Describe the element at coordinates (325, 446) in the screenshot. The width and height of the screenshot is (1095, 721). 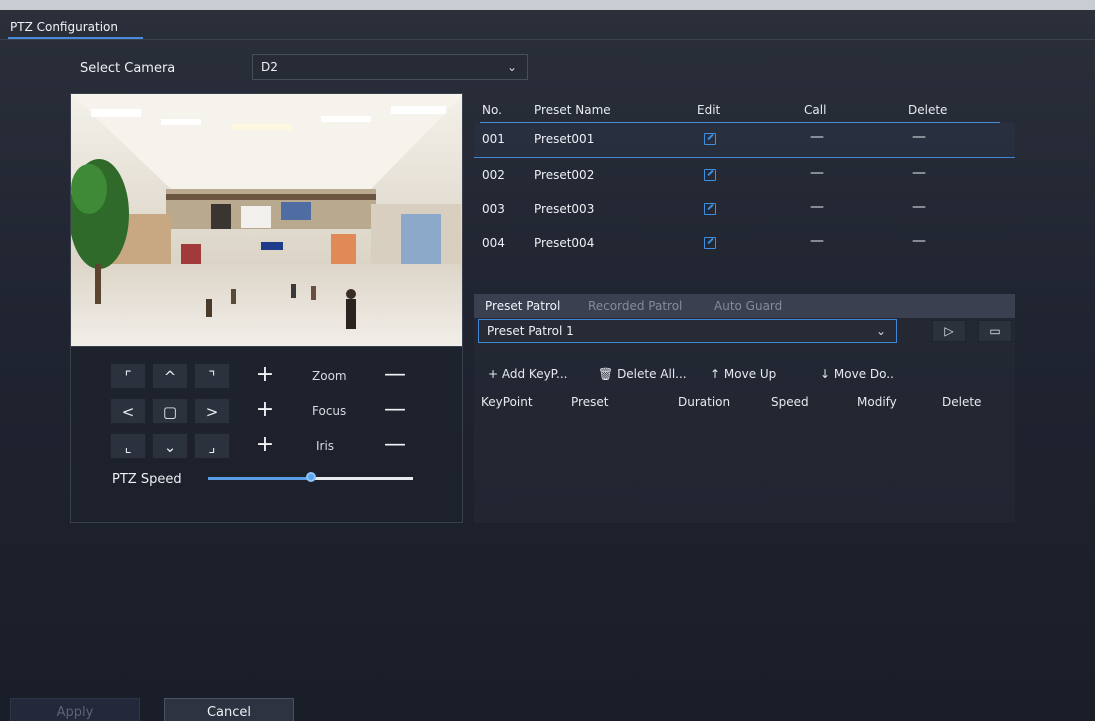
I see `iris-label: Iris` at that location.